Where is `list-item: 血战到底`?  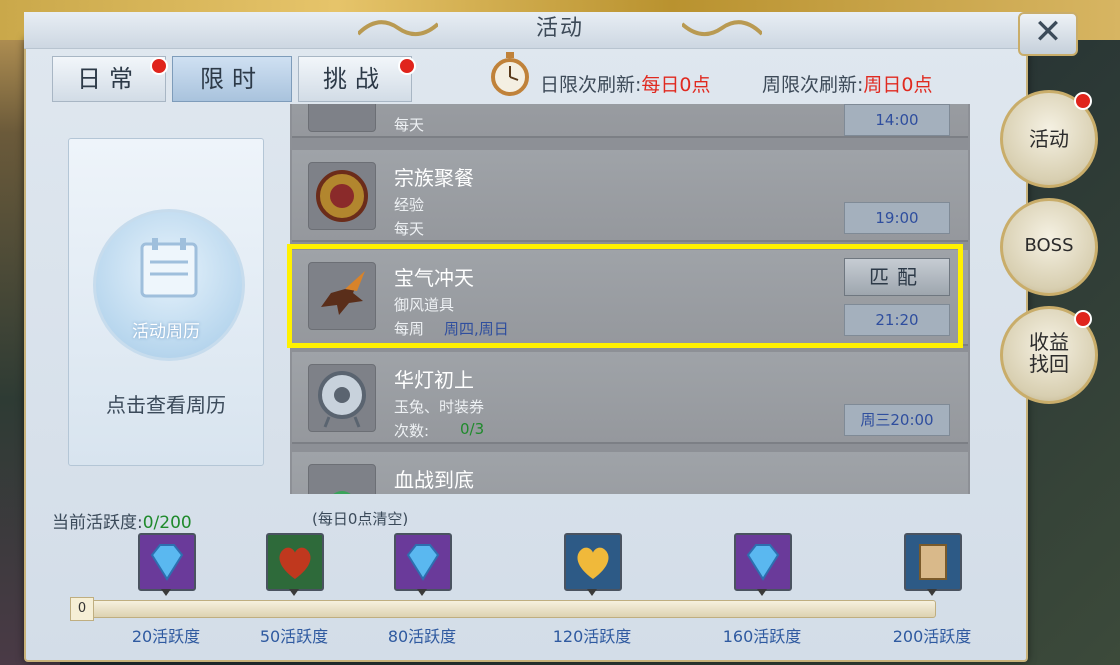
list-item: 血战到底 is located at coordinates (630, 473).